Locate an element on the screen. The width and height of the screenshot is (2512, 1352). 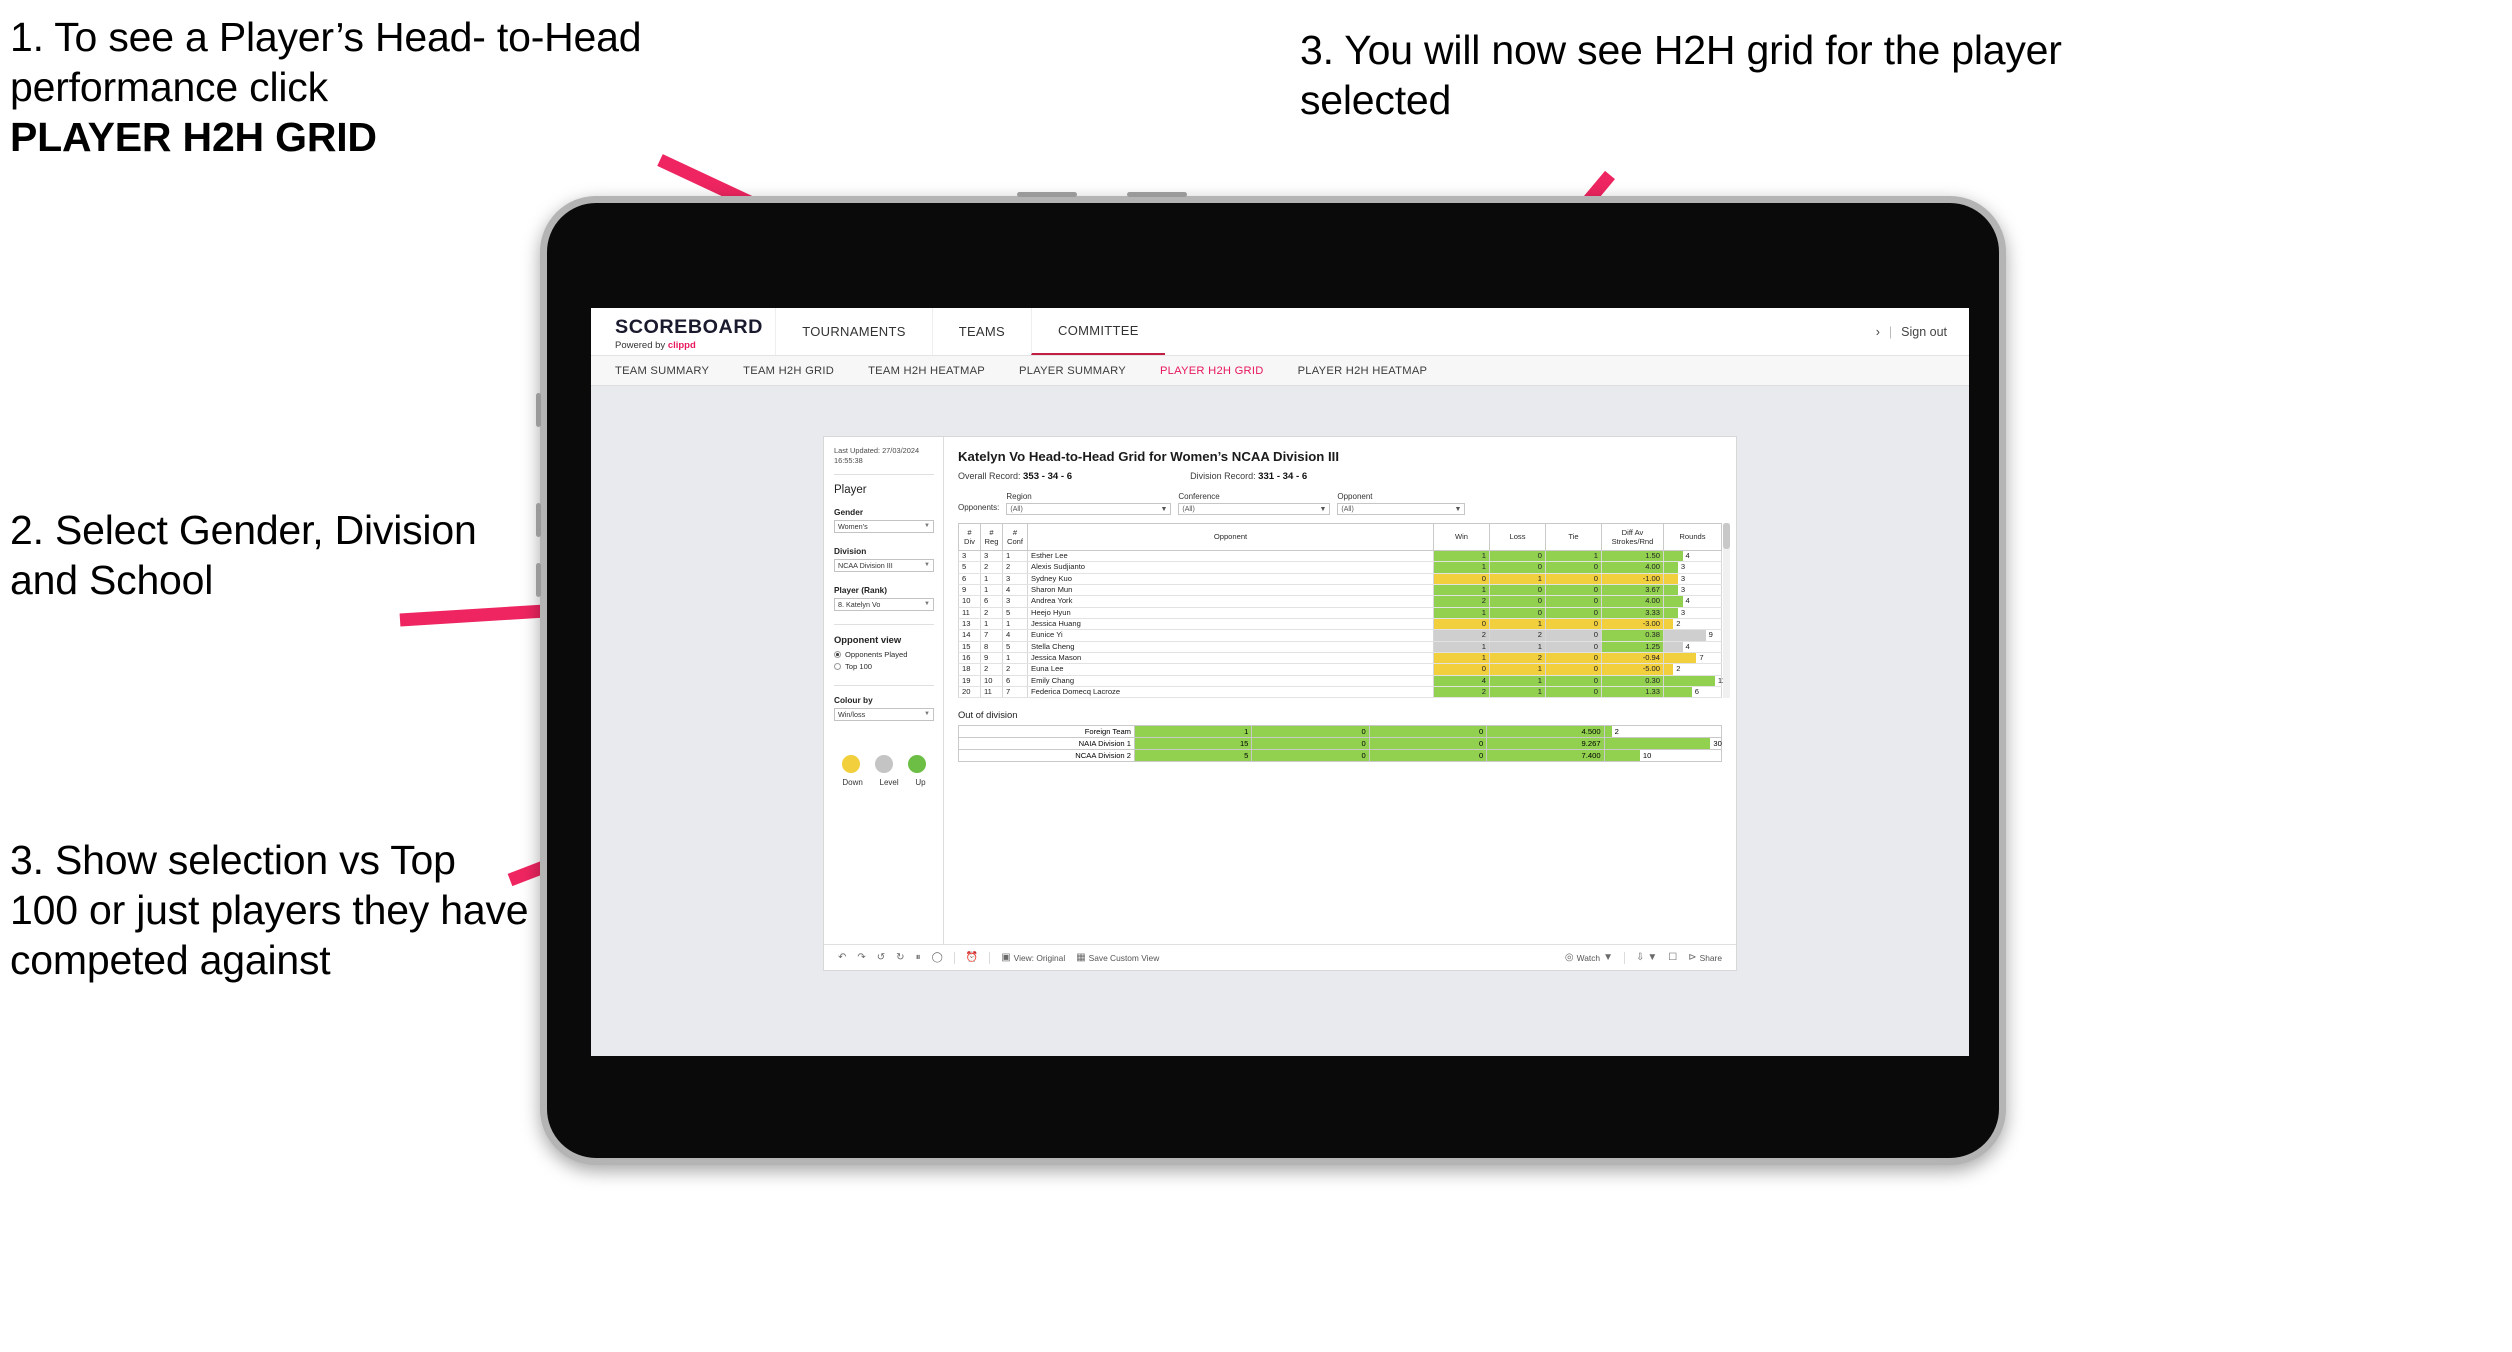
filter-icon: ◯ is located at coordinates (937, 957).